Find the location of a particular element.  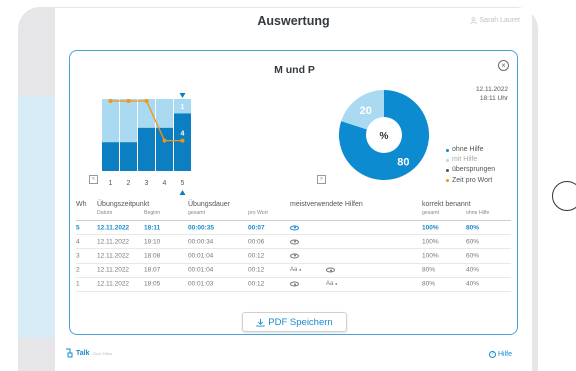

legend-label: mit Hilfe is located at coordinates (465, 160).